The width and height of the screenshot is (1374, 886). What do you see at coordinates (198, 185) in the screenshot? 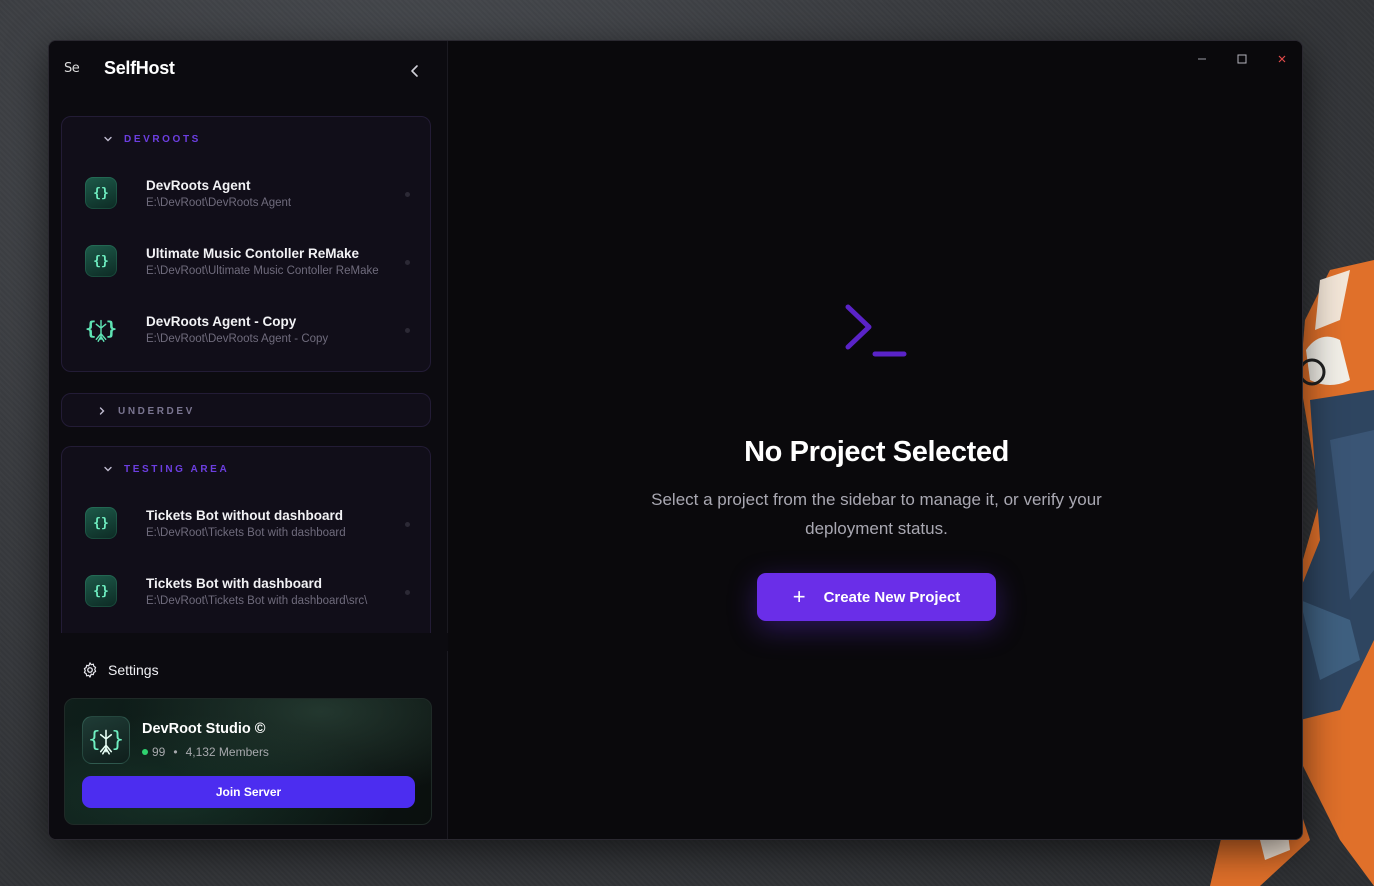
I see `project-name: DevRoots Agent` at bounding box center [198, 185].